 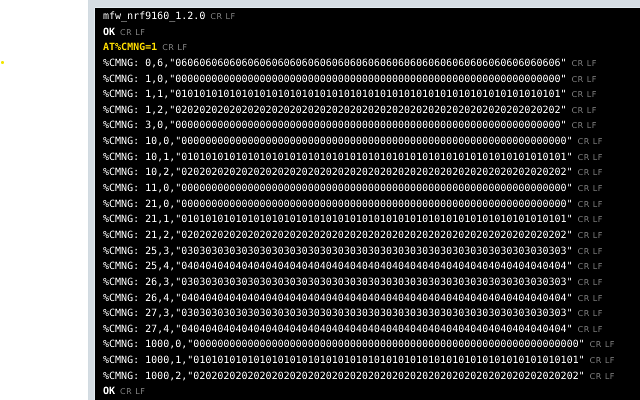 What do you see at coordinates (335, 95) in the screenshot?
I see `response-line: %CMNG: 1,1,"0101010101010101010101010101010101010101010101010101010101010101"` at bounding box center [335, 95].